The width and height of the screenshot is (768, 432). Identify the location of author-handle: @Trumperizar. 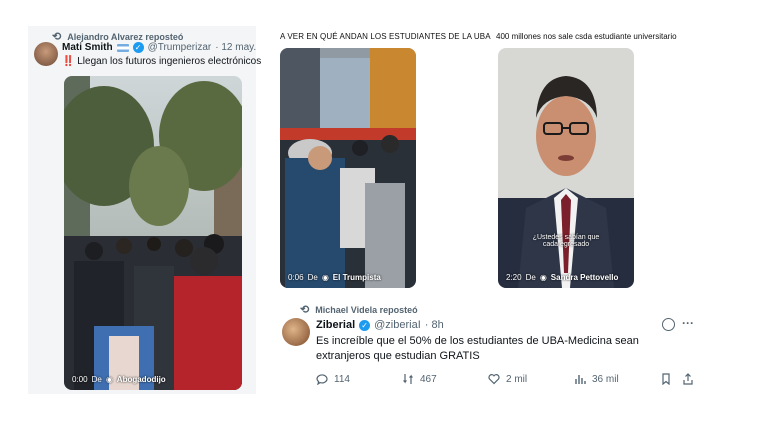
(180, 47).